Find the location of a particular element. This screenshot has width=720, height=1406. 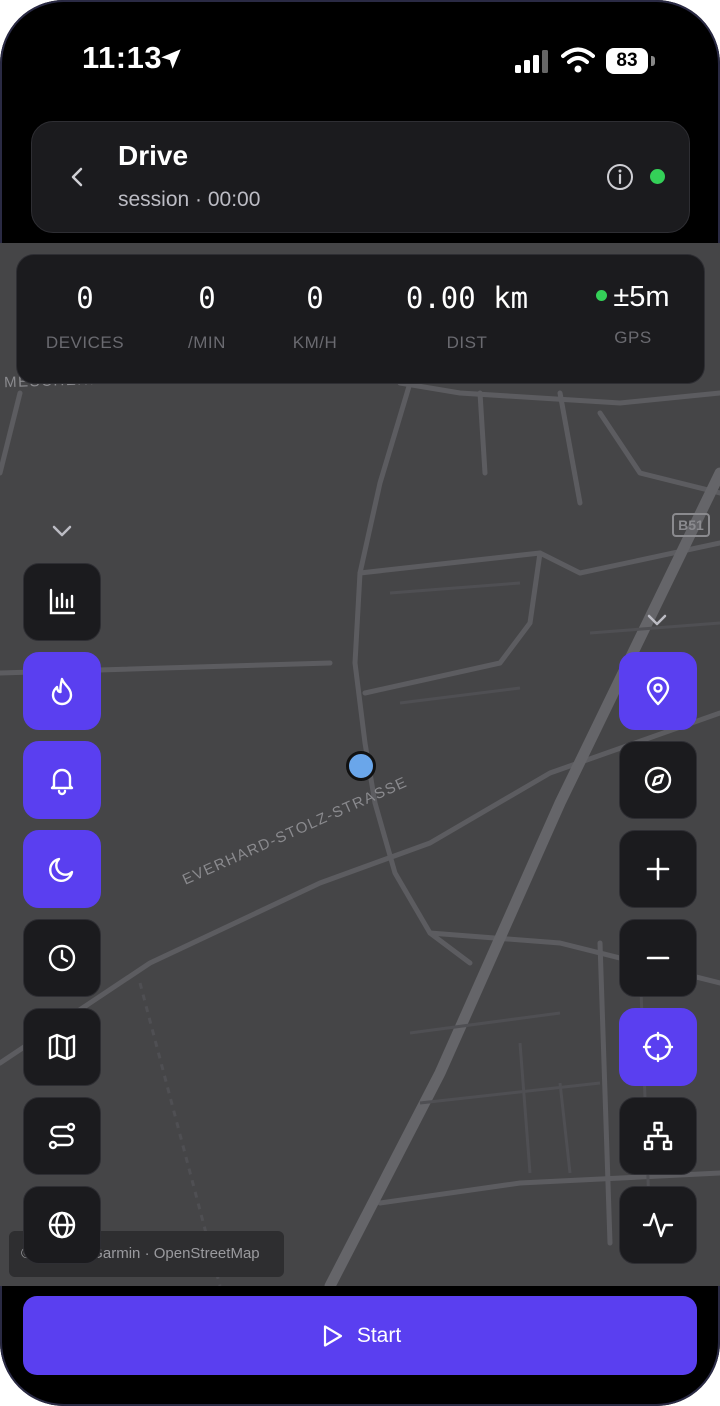

zoom-out-button is located at coordinates (658, 958).